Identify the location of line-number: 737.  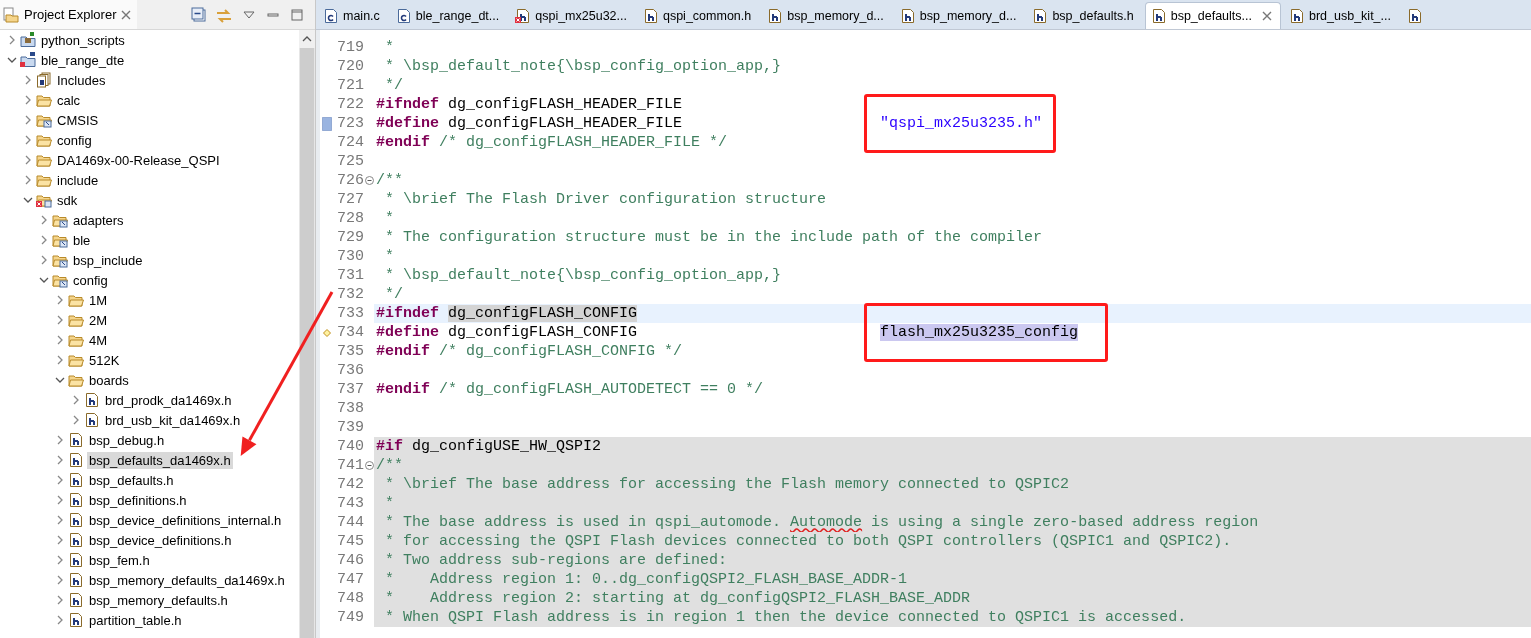
(350, 389).